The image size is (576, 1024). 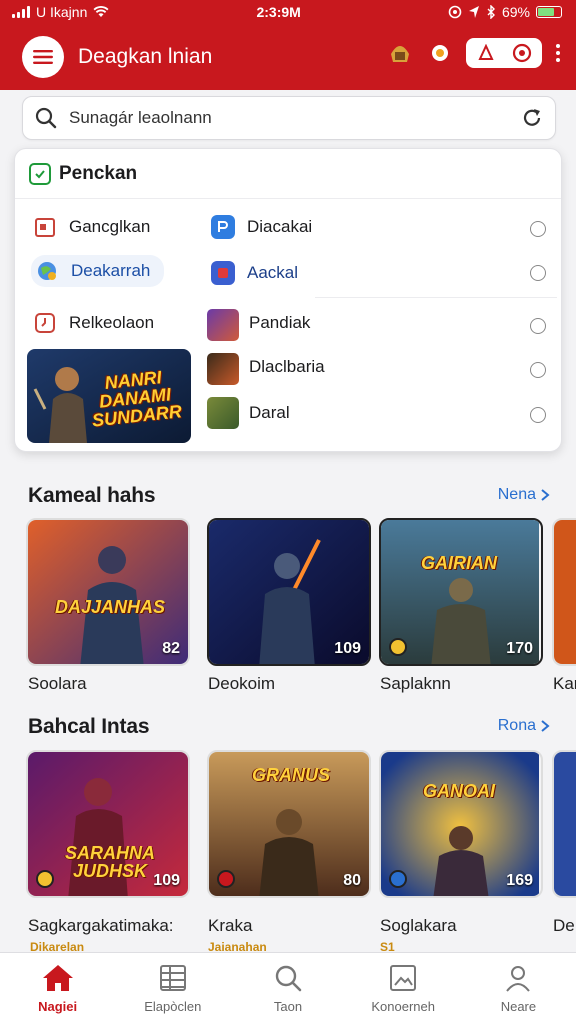 I want to click on app-bar: Deagkan lnian, so click(x=288, y=57).